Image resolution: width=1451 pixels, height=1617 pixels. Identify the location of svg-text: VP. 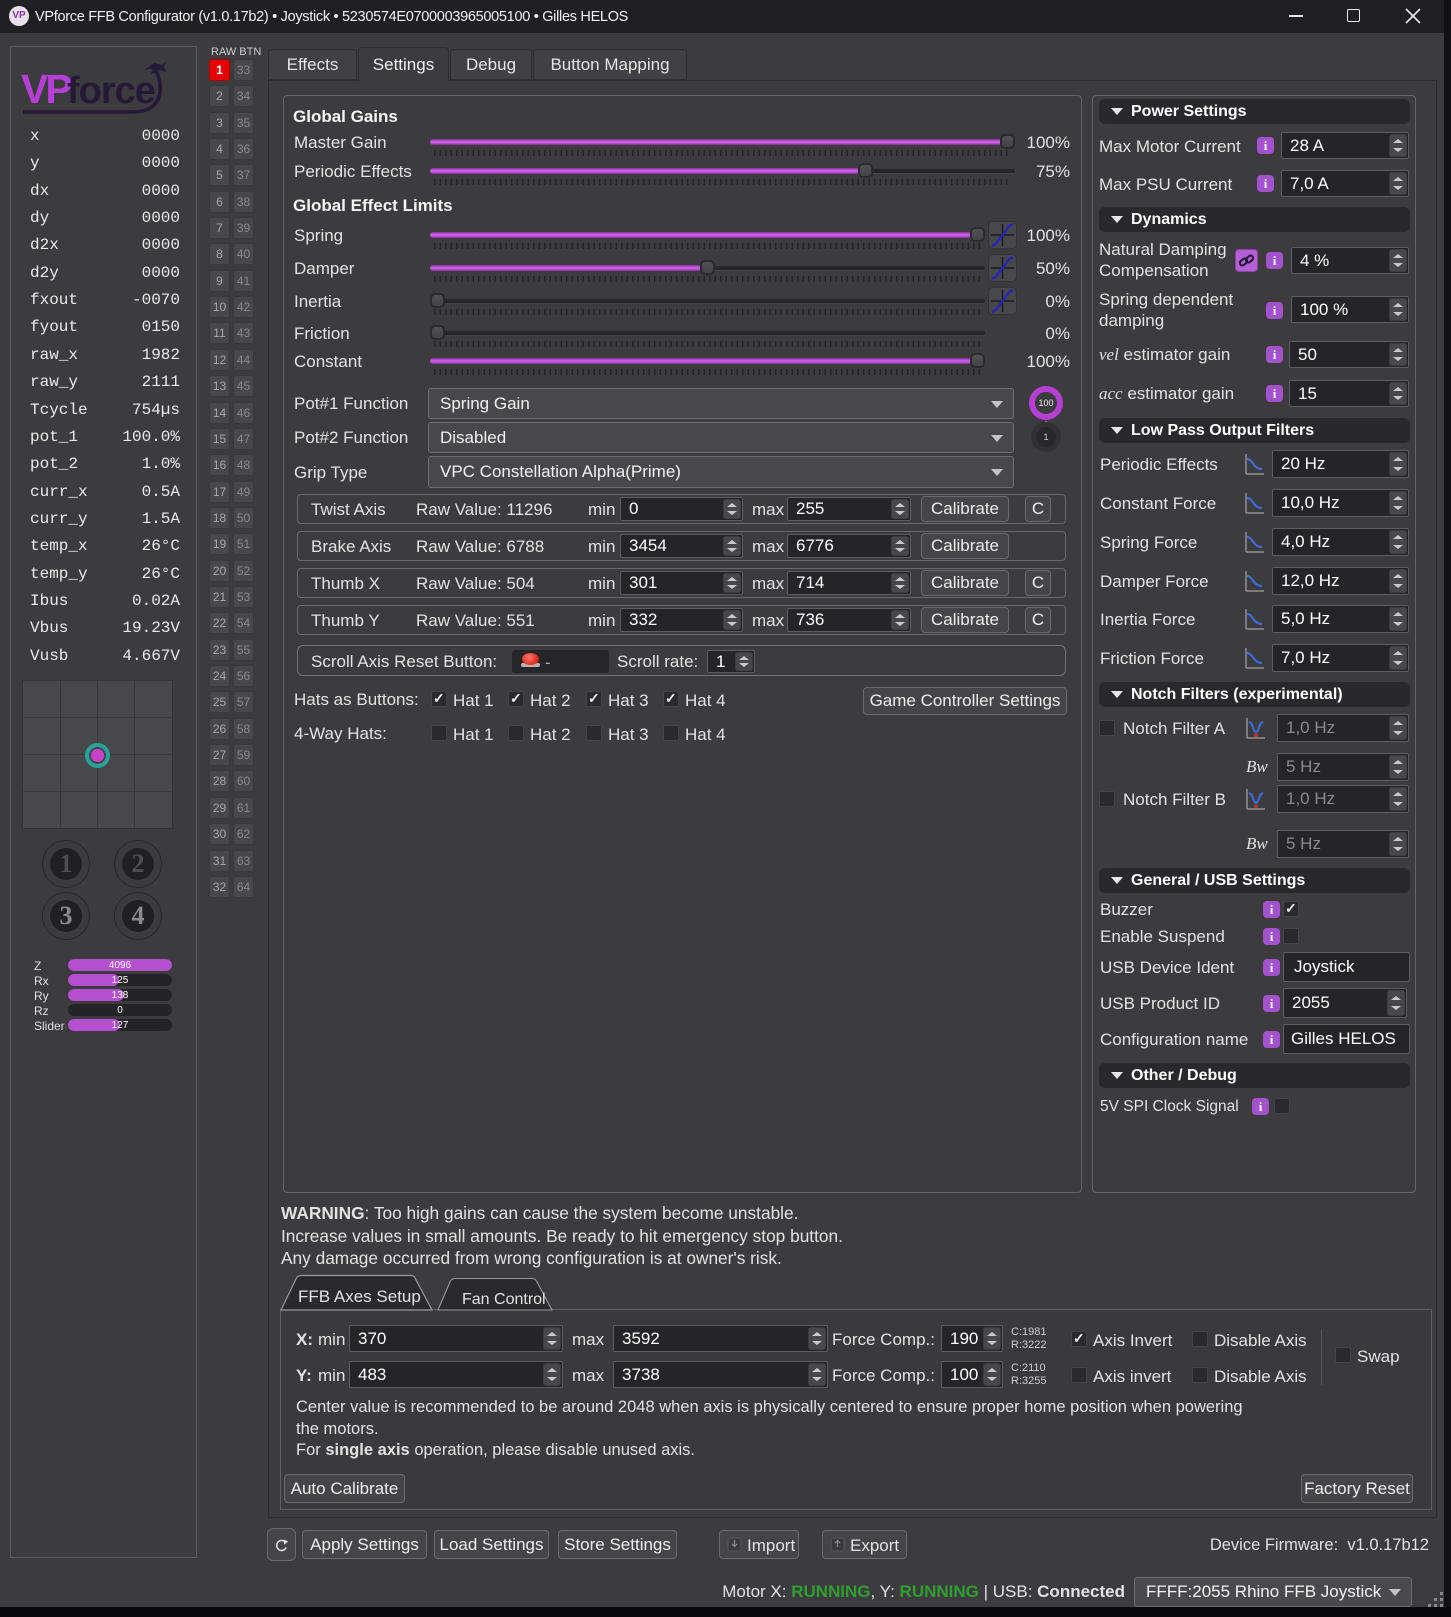
(46, 89).